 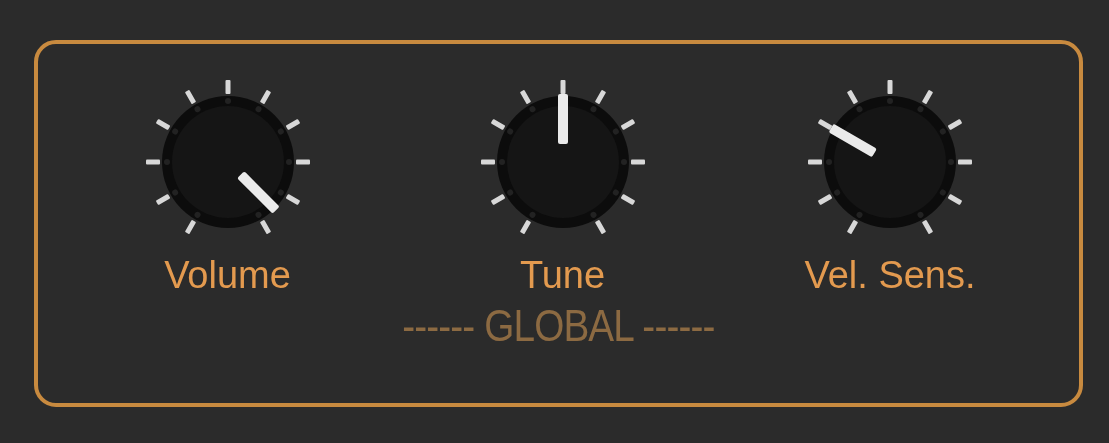 What do you see at coordinates (890, 275) in the screenshot?
I see `knob-label: Vel. Sens.` at bounding box center [890, 275].